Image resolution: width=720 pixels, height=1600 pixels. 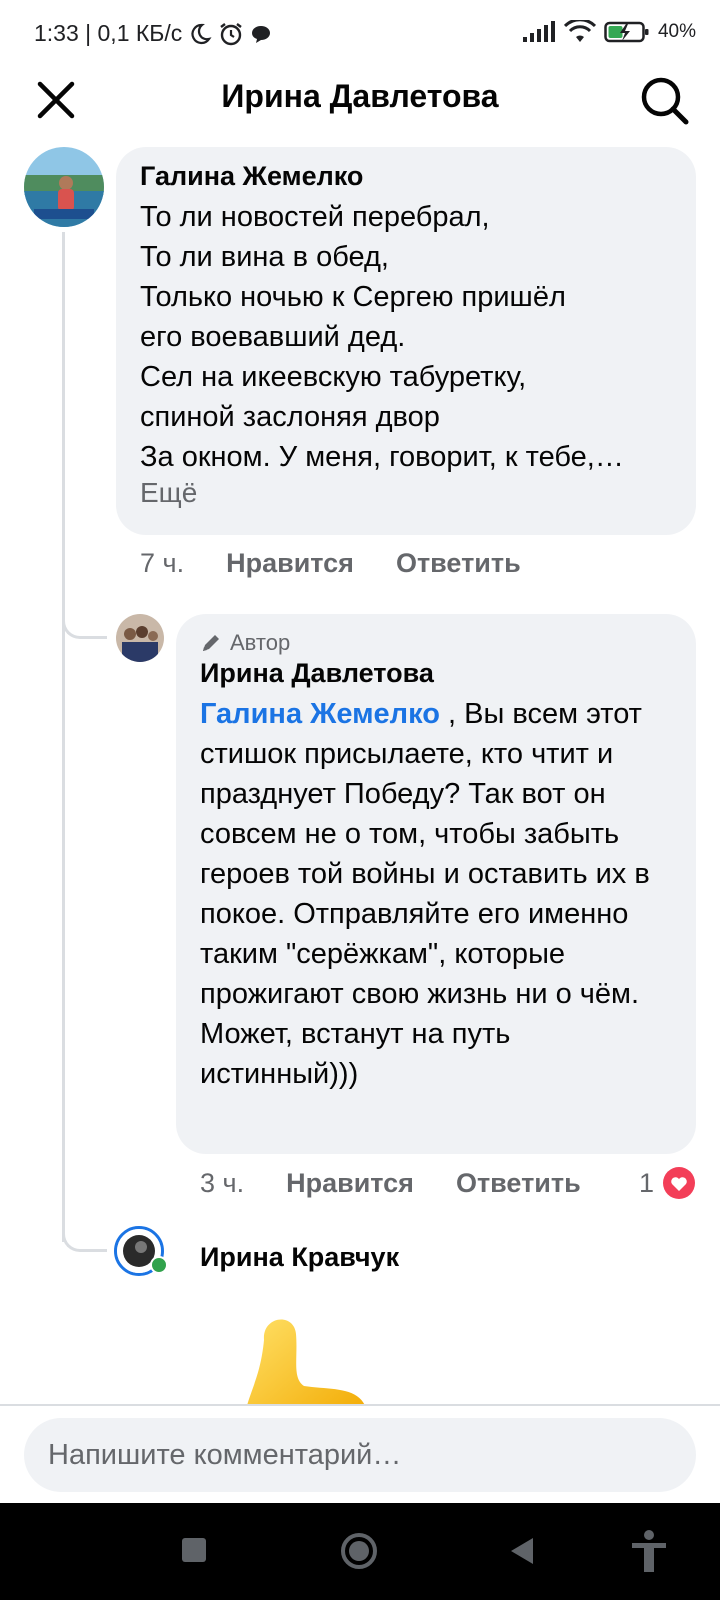 What do you see at coordinates (649, 1551) in the screenshot?
I see `accessibility-icon` at bounding box center [649, 1551].